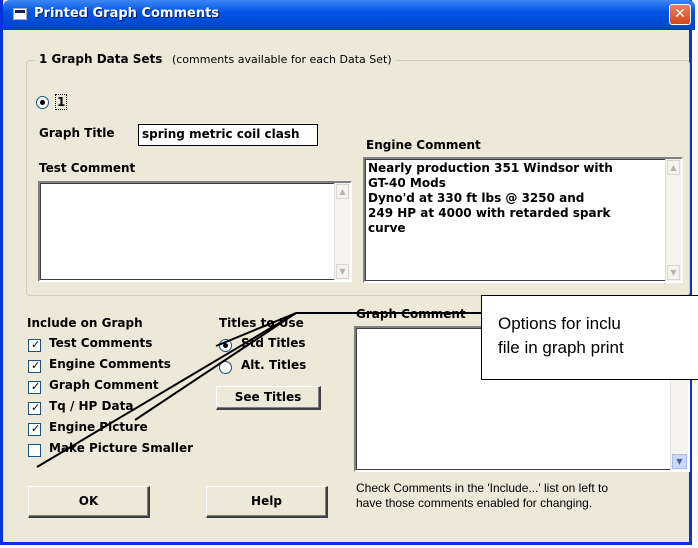 Image resolution: width=698 pixels, height=548 pixels. I want to click on titles-to-use-heading: Titles to Use, so click(261, 323).